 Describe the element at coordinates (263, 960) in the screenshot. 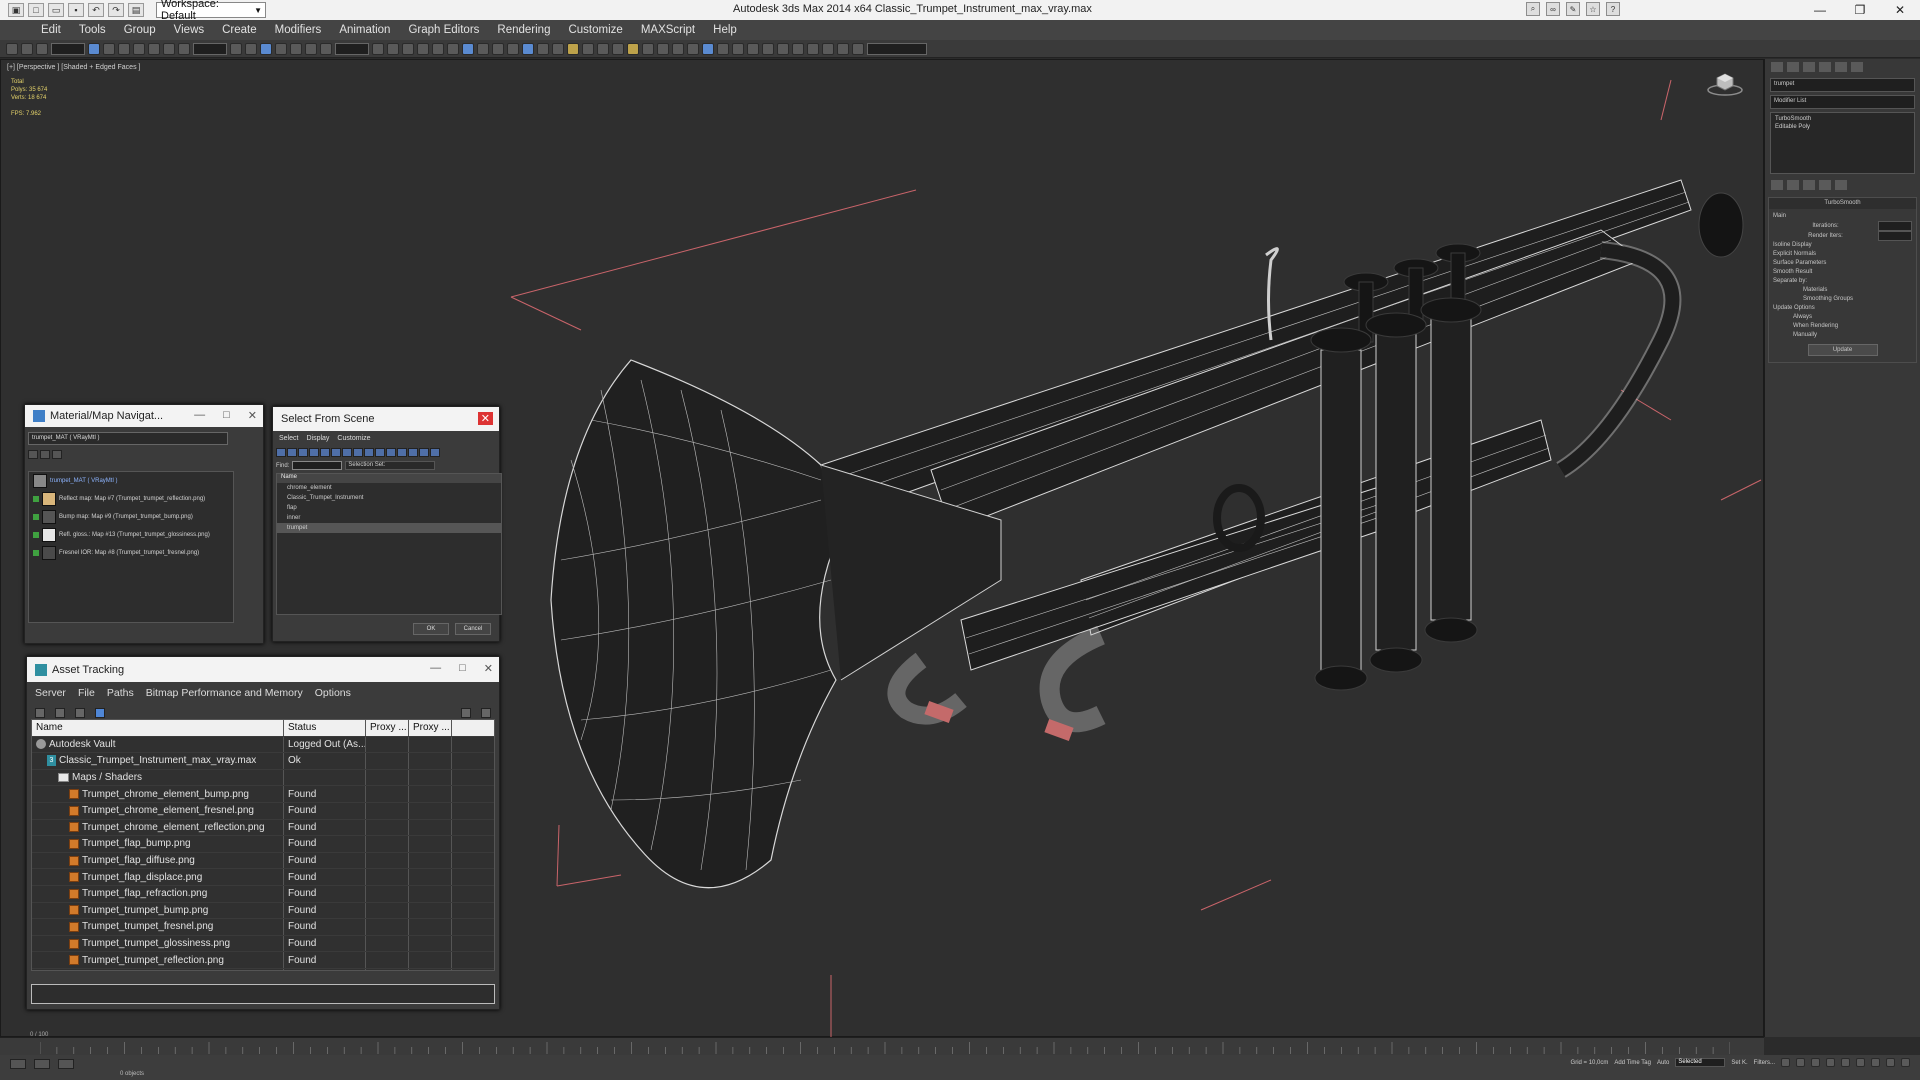

I see `table-row: Trumpet_trumpet_reflection.png Found` at that location.